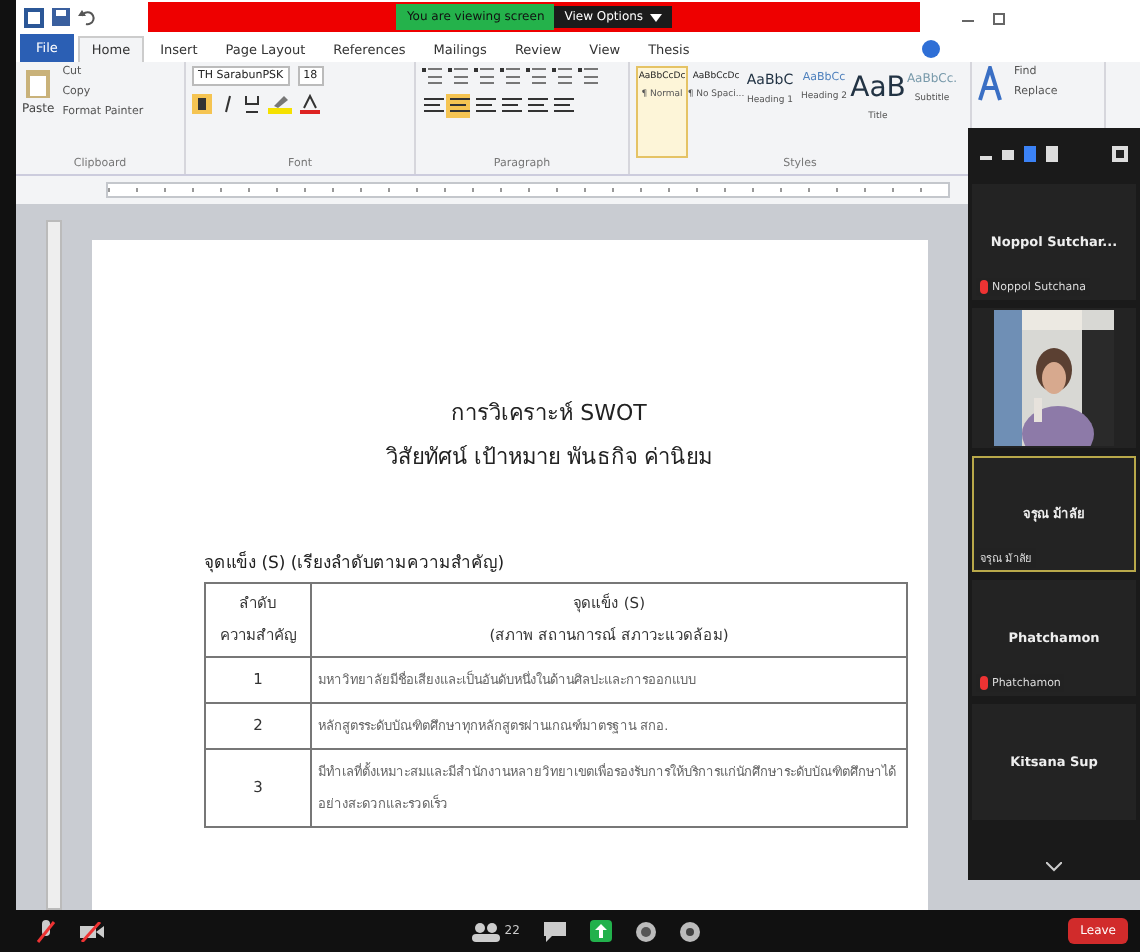 This screenshot has height=952, width=1140. What do you see at coordinates (655, 17) in the screenshot?
I see `caret-icon` at bounding box center [655, 17].